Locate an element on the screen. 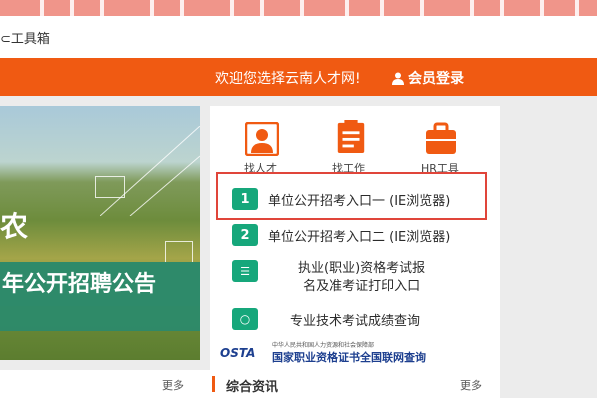 This screenshot has height=398, width=597. highlight-box is located at coordinates (351, 196).